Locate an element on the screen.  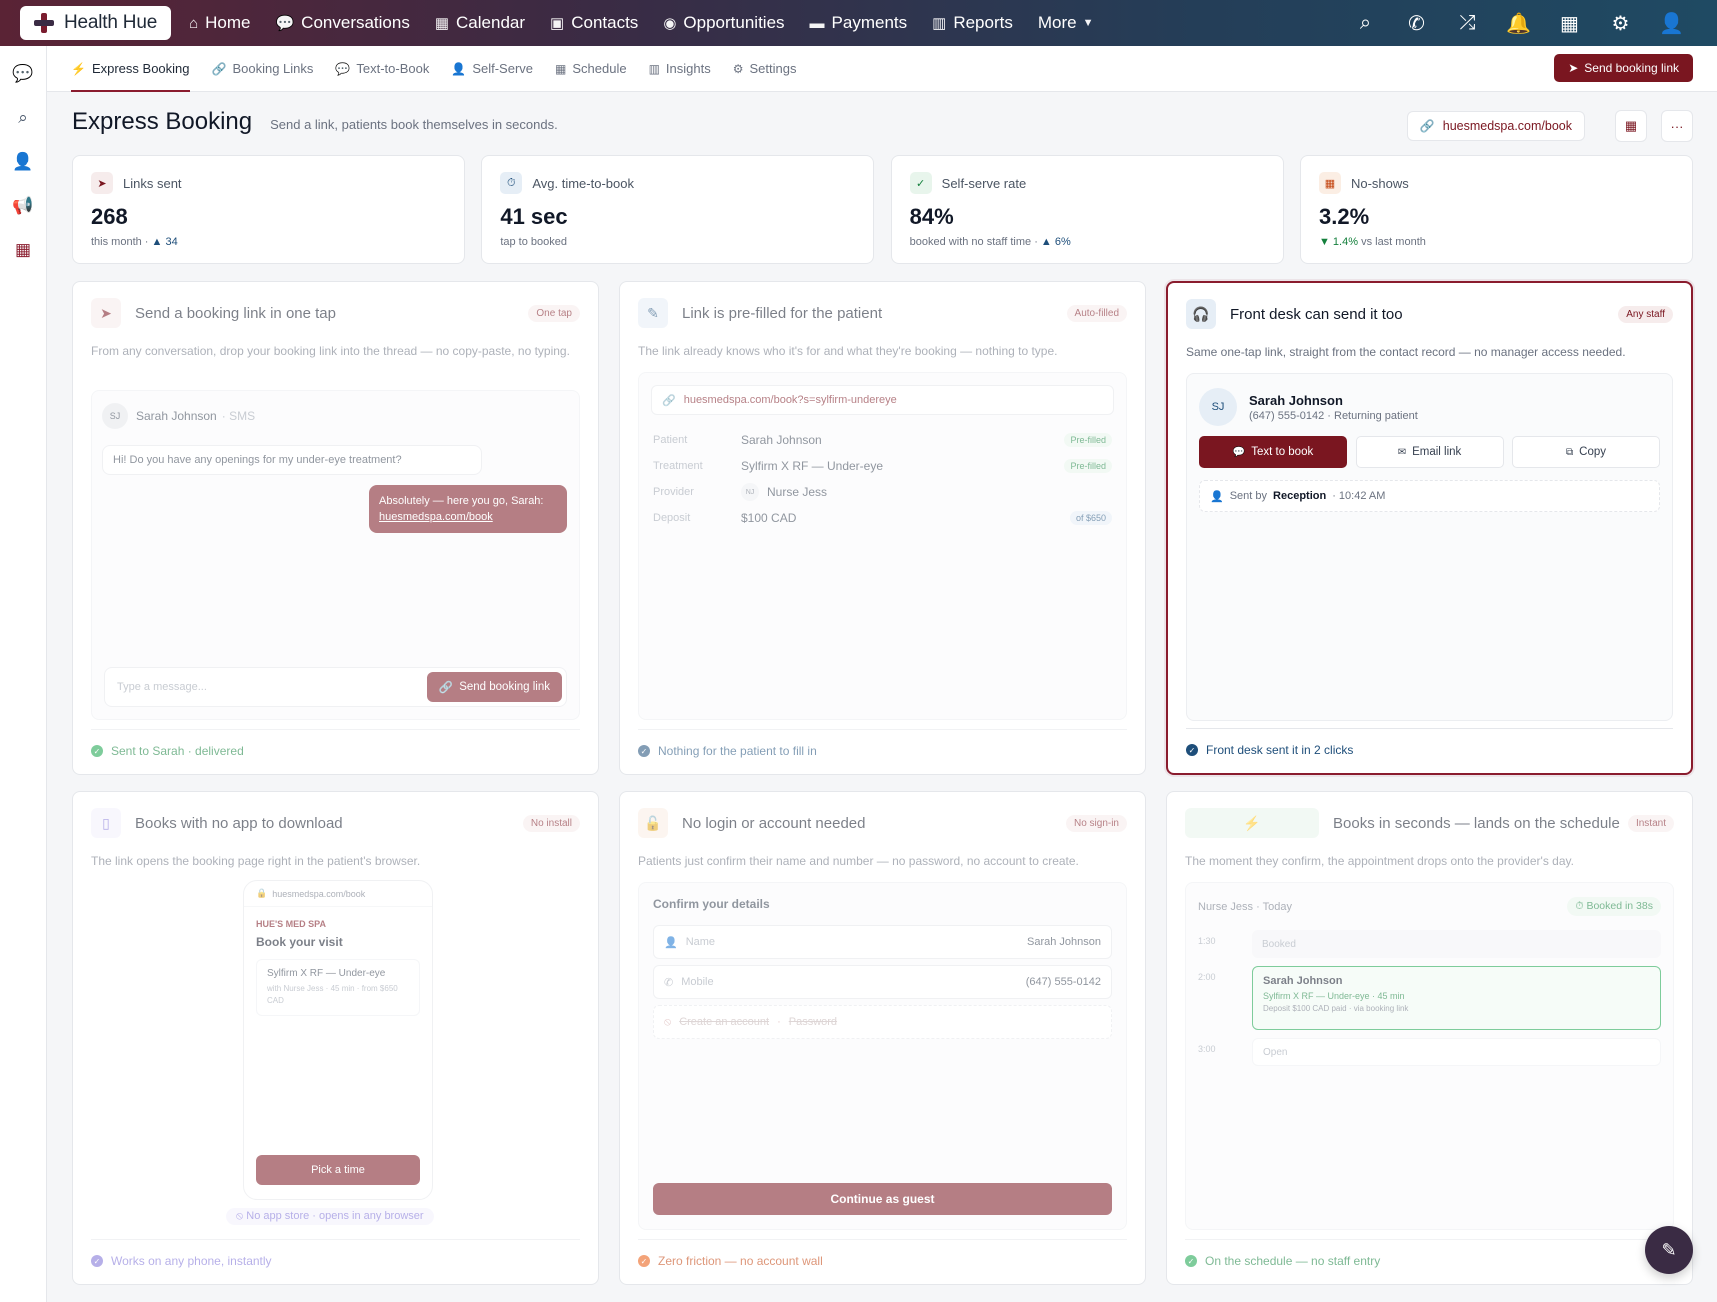
kpi-foot: tap to booked is located at coordinates (533, 242).